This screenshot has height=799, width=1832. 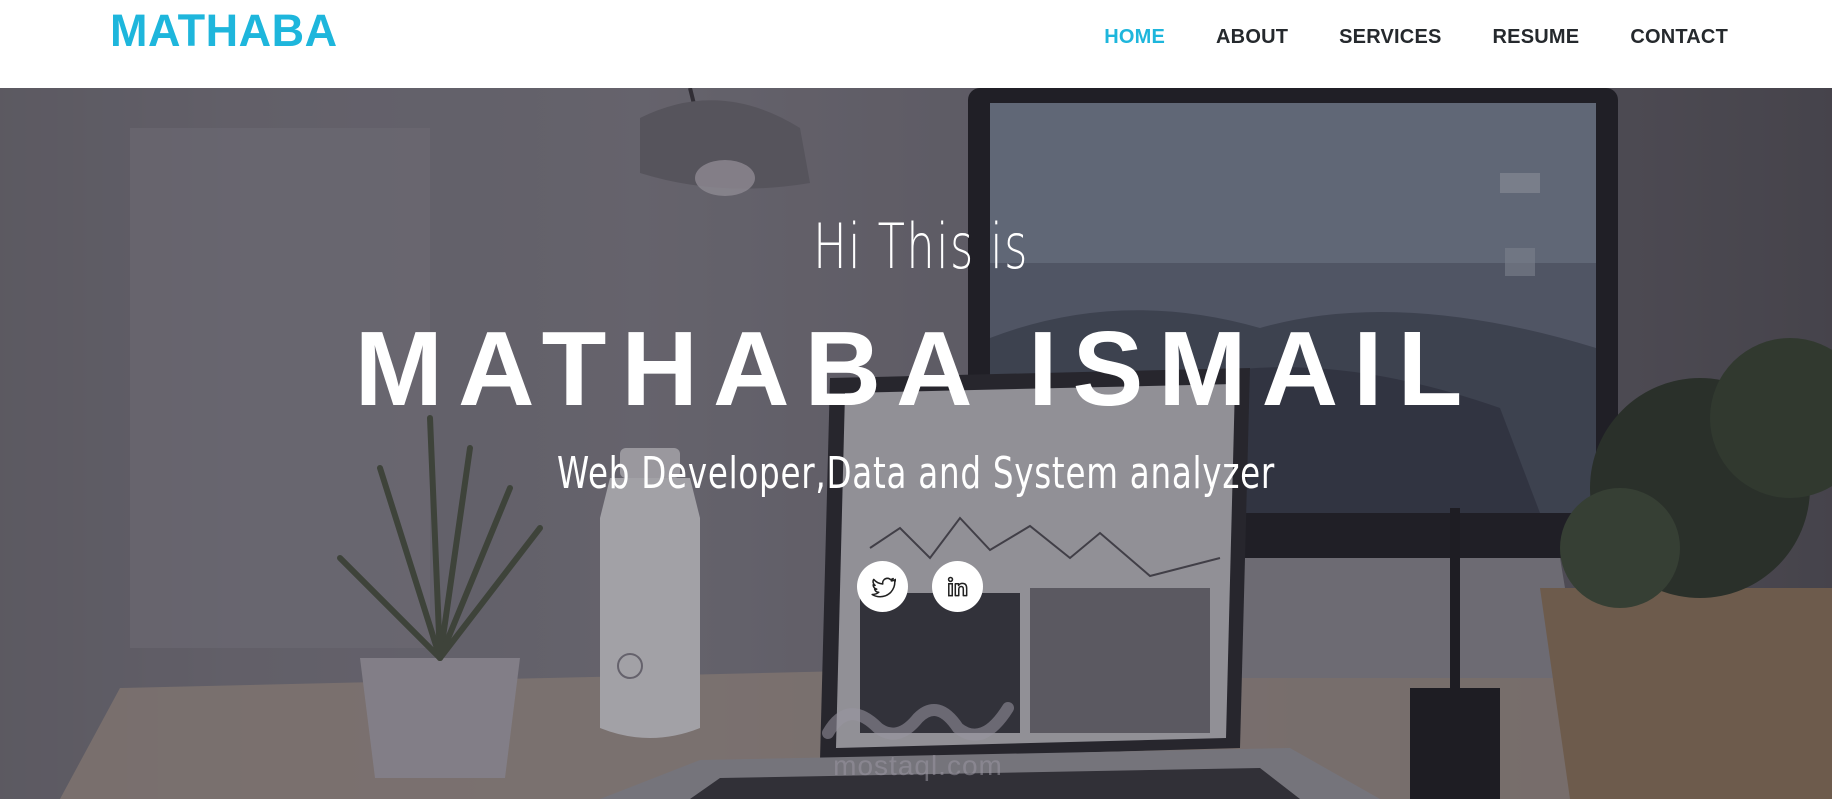 I want to click on linkedin-link, so click(x=957, y=586).